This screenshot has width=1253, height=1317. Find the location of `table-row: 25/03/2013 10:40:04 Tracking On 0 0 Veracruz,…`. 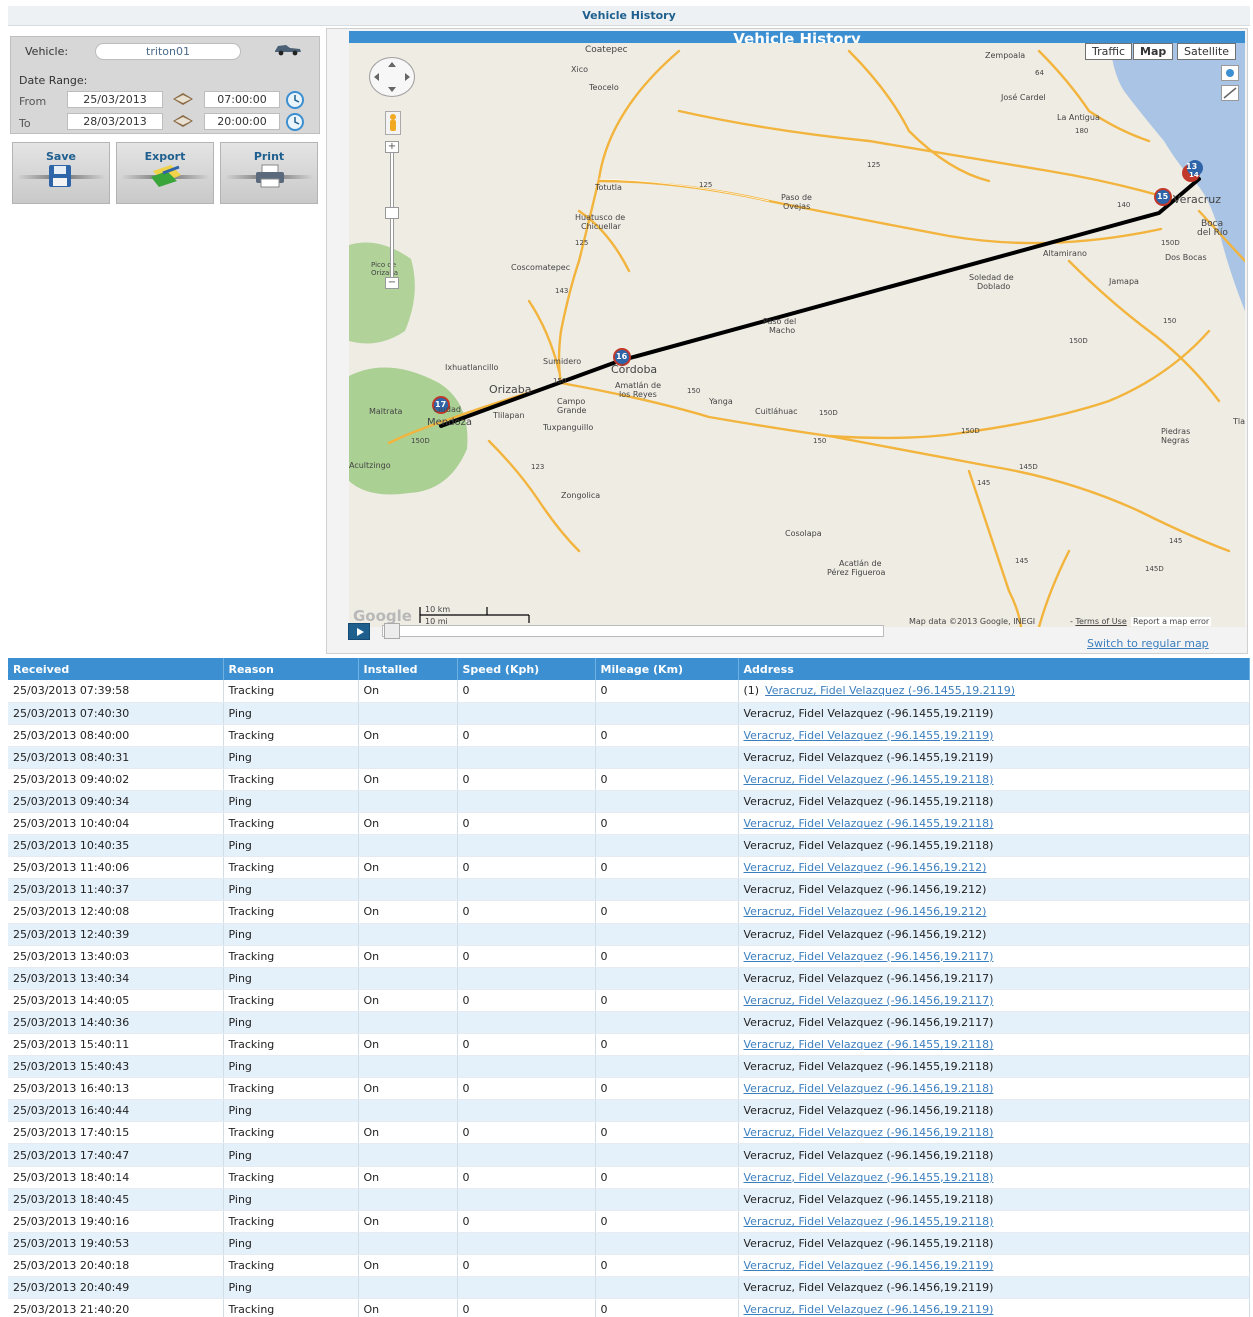

table-row: 25/03/2013 10:40:04 Tracking On 0 0 Veracruz,… is located at coordinates (629, 824).